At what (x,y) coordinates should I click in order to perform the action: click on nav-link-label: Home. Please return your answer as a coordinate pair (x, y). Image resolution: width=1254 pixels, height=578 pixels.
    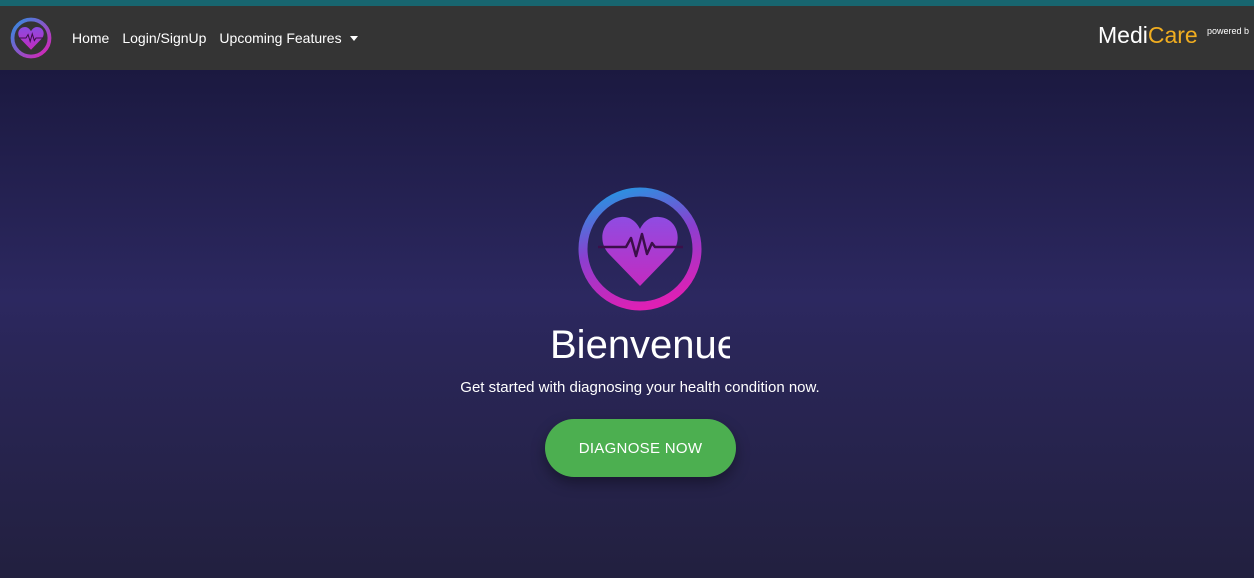
    Looking at the image, I should click on (91, 38).